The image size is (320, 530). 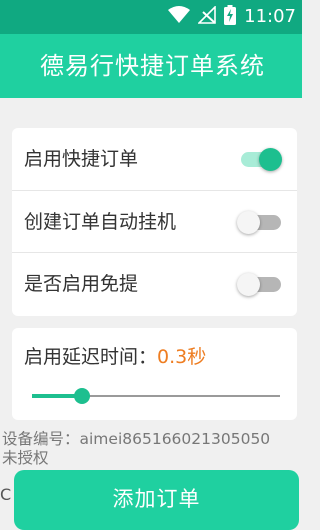 I want to click on status-bar: 11:07, so click(x=151, y=17).